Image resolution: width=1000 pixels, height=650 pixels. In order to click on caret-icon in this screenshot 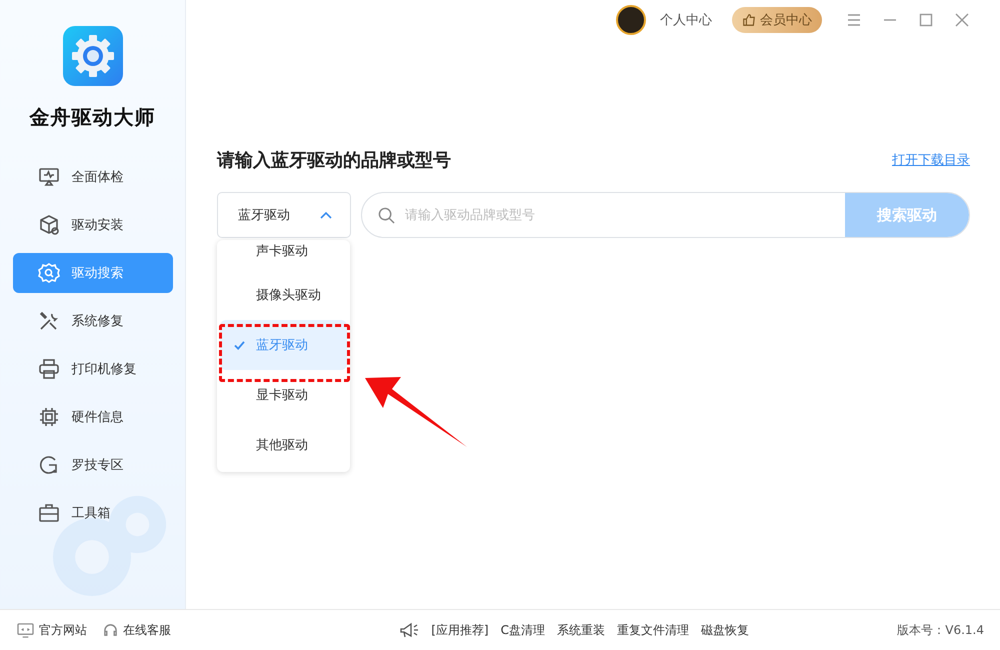, I will do `click(326, 215)`.